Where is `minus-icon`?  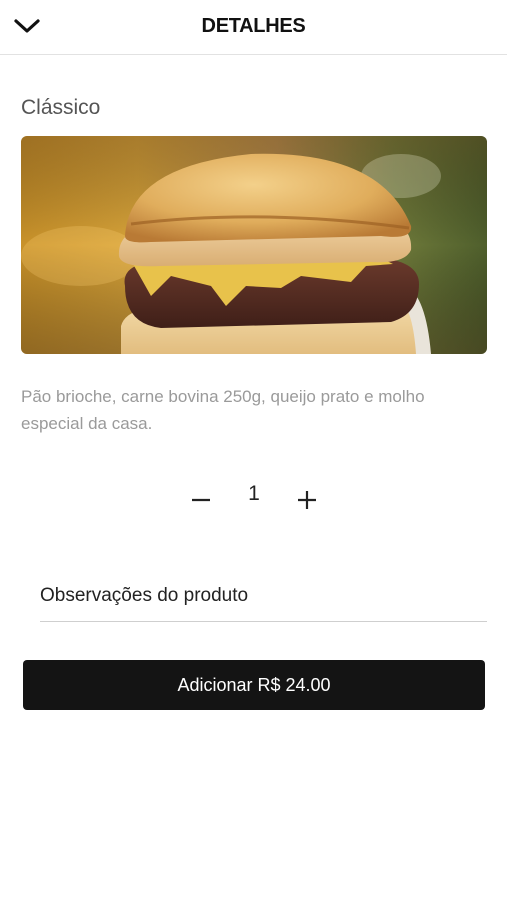
minus-icon is located at coordinates (201, 502).